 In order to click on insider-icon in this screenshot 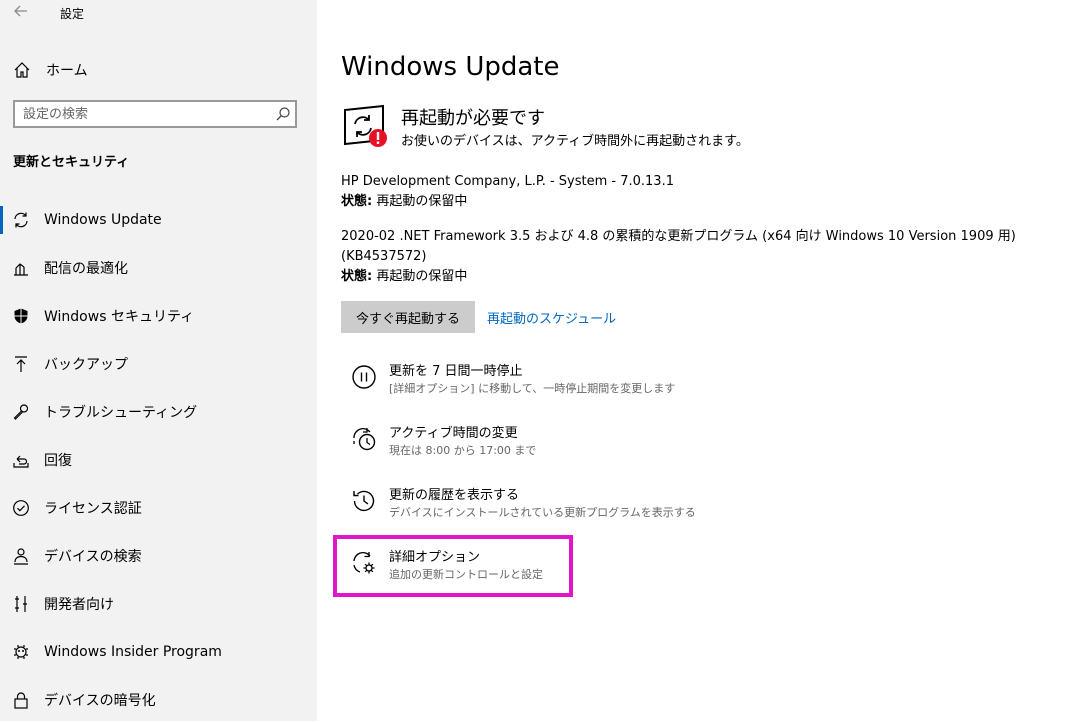, I will do `click(21, 652)`.